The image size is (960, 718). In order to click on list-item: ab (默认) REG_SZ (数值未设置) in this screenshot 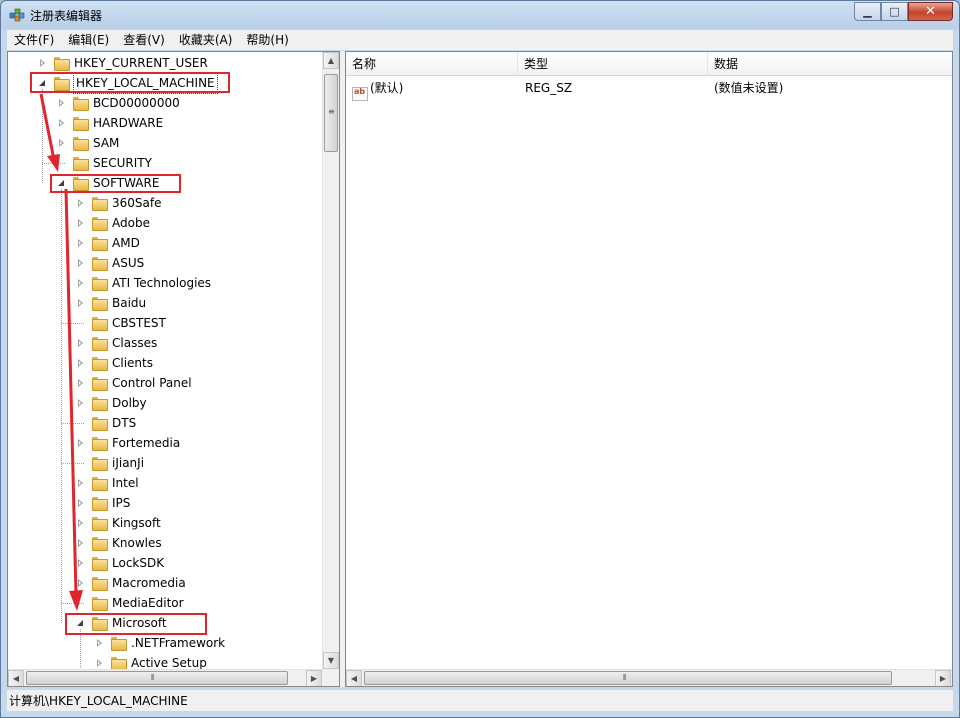, I will do `click(649, 89)`.